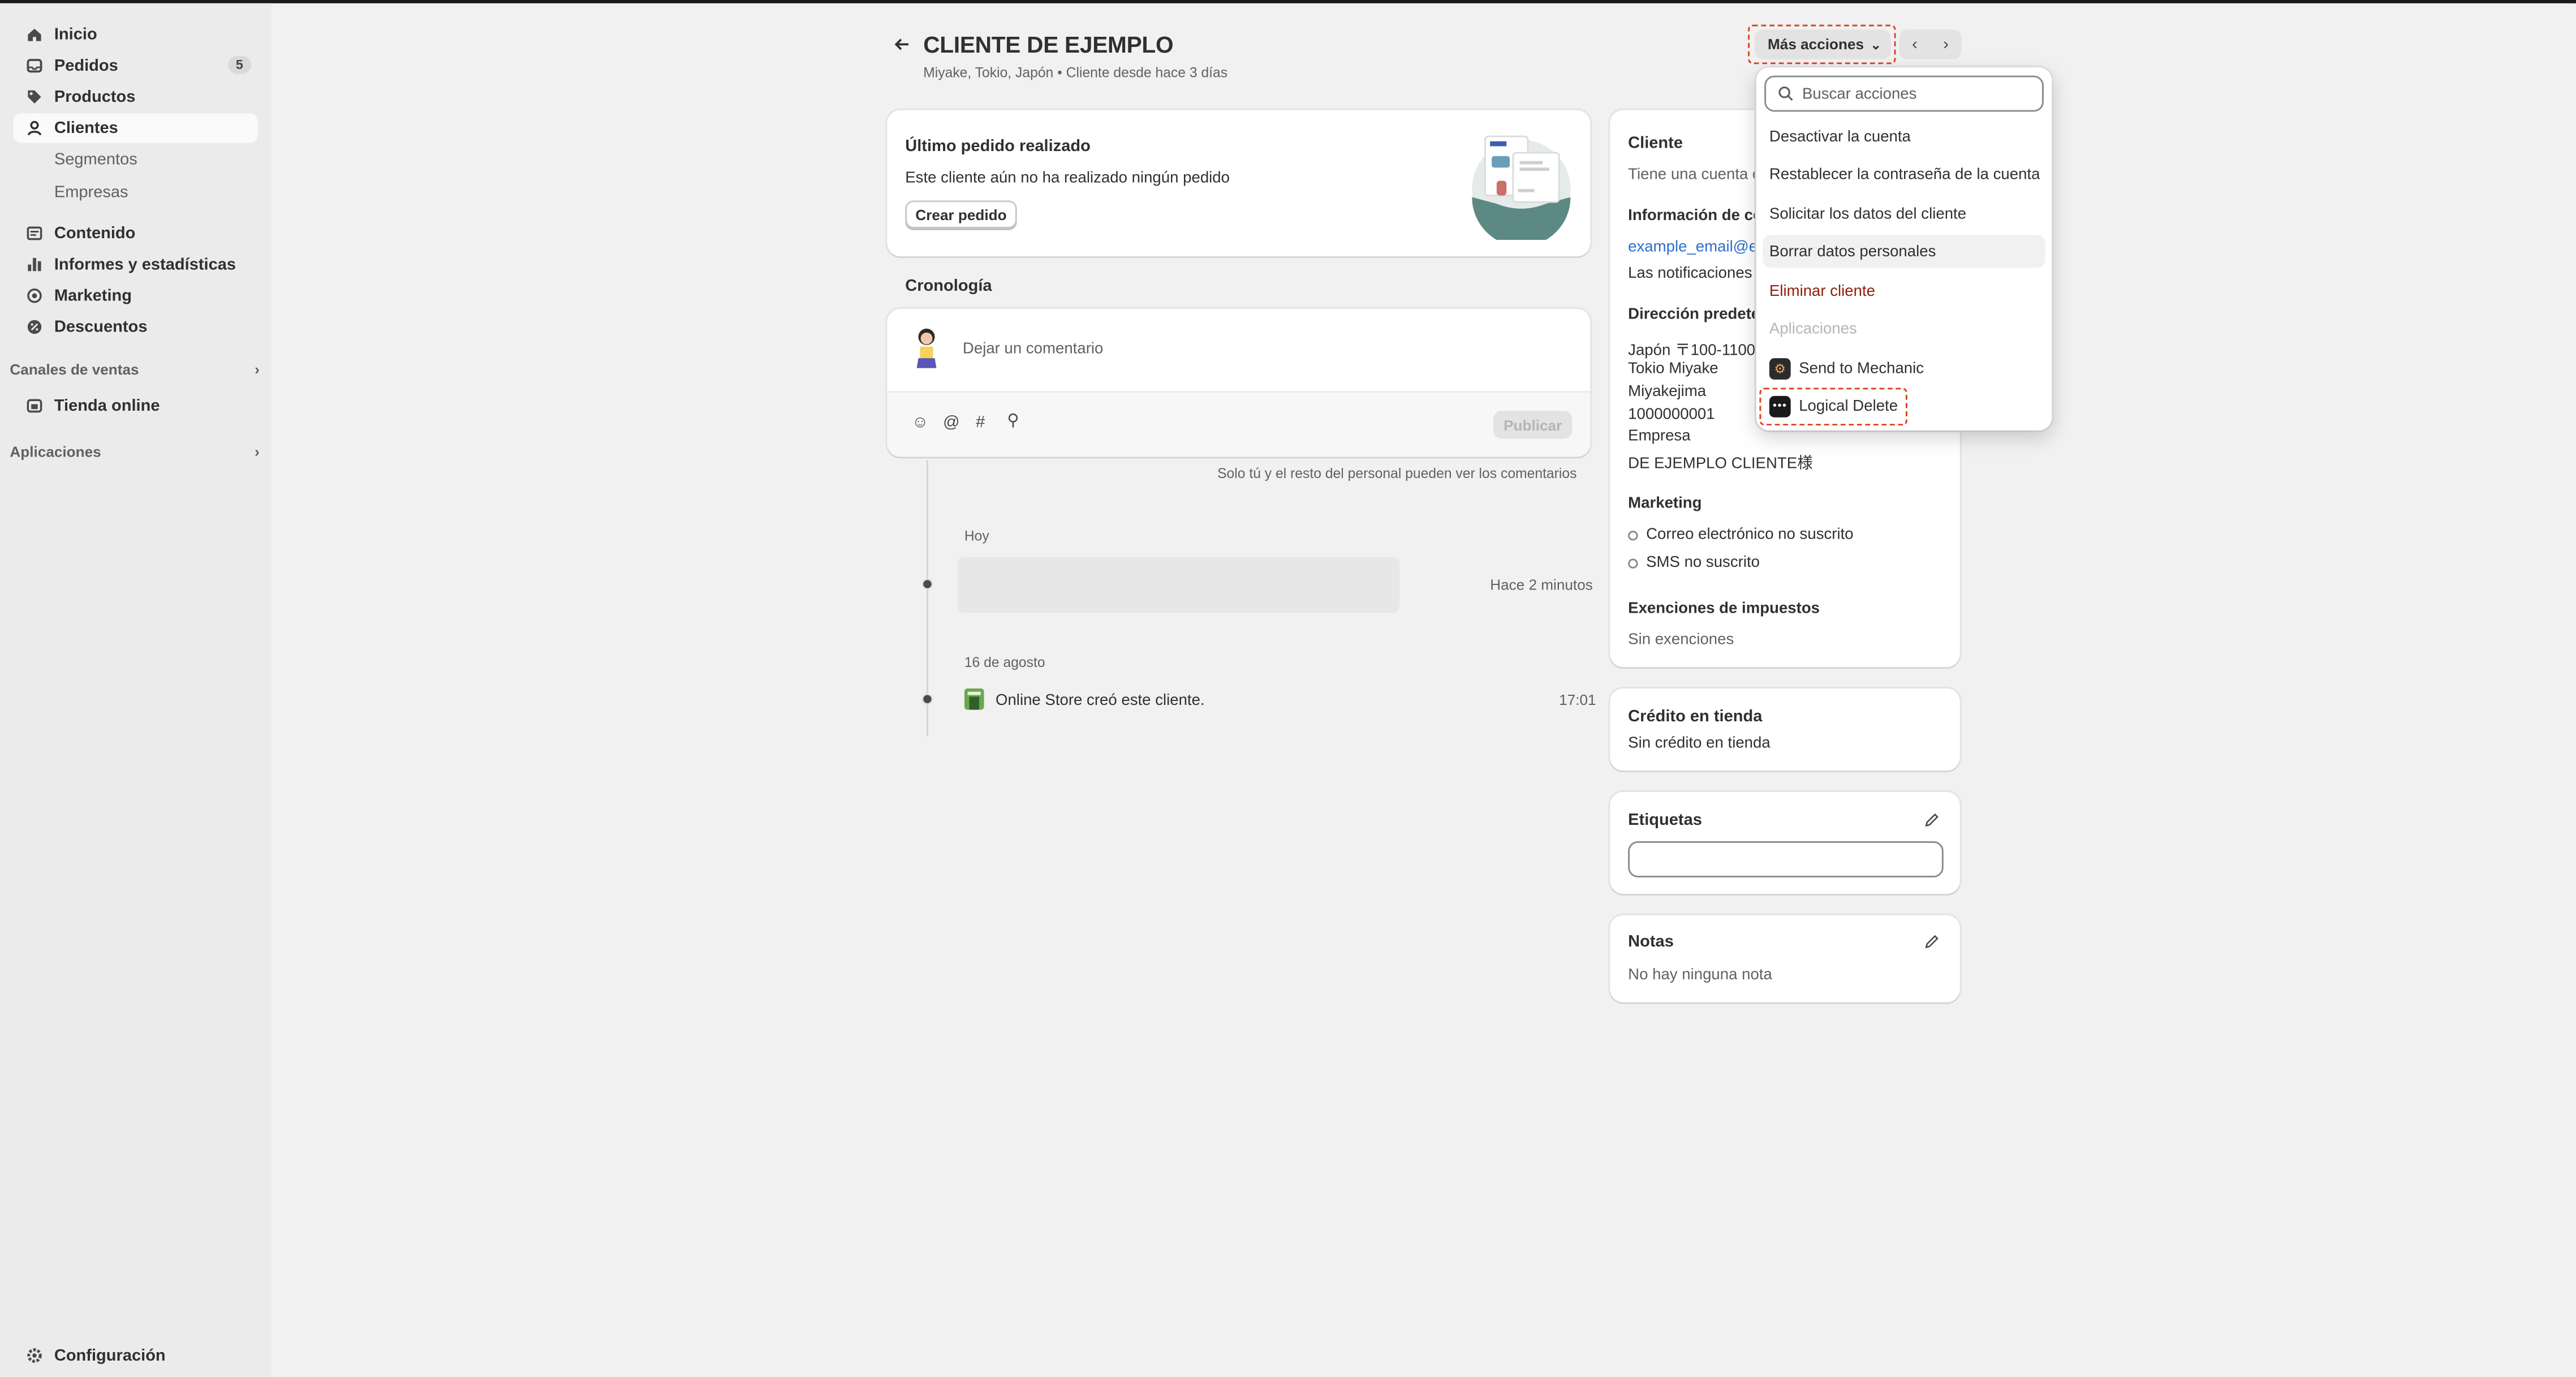  I want to click on timeline-event-time: Hace 2 minutos, so click(1541, 585).